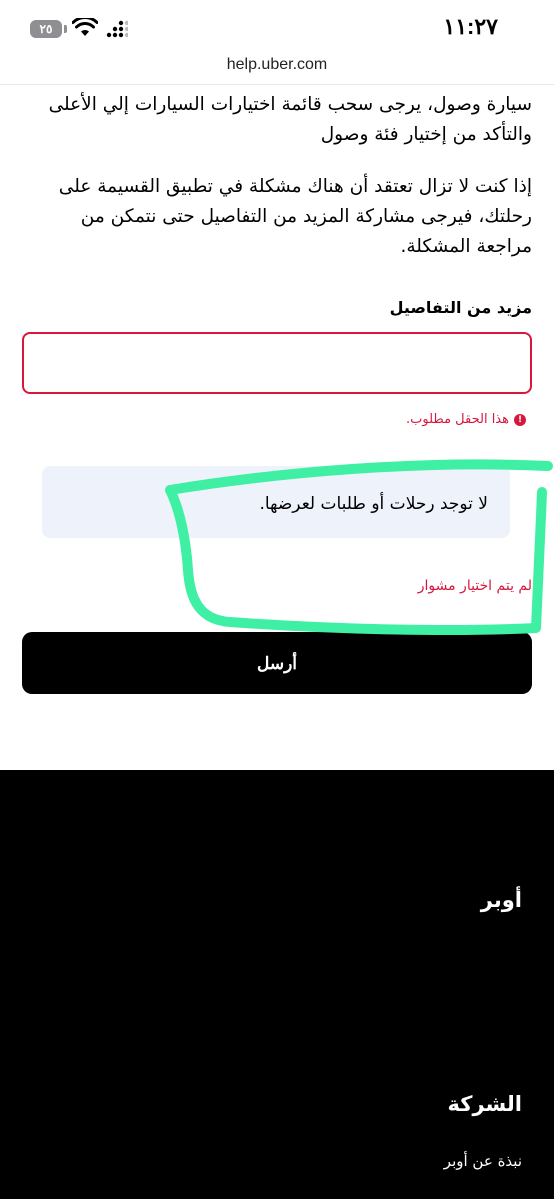 Image resolution: width=554 pixels, height=1199 pixels. I want to click on no-trips-notice: لا توجد رحلات أو طلبات لعرضها., so click(373, 504).